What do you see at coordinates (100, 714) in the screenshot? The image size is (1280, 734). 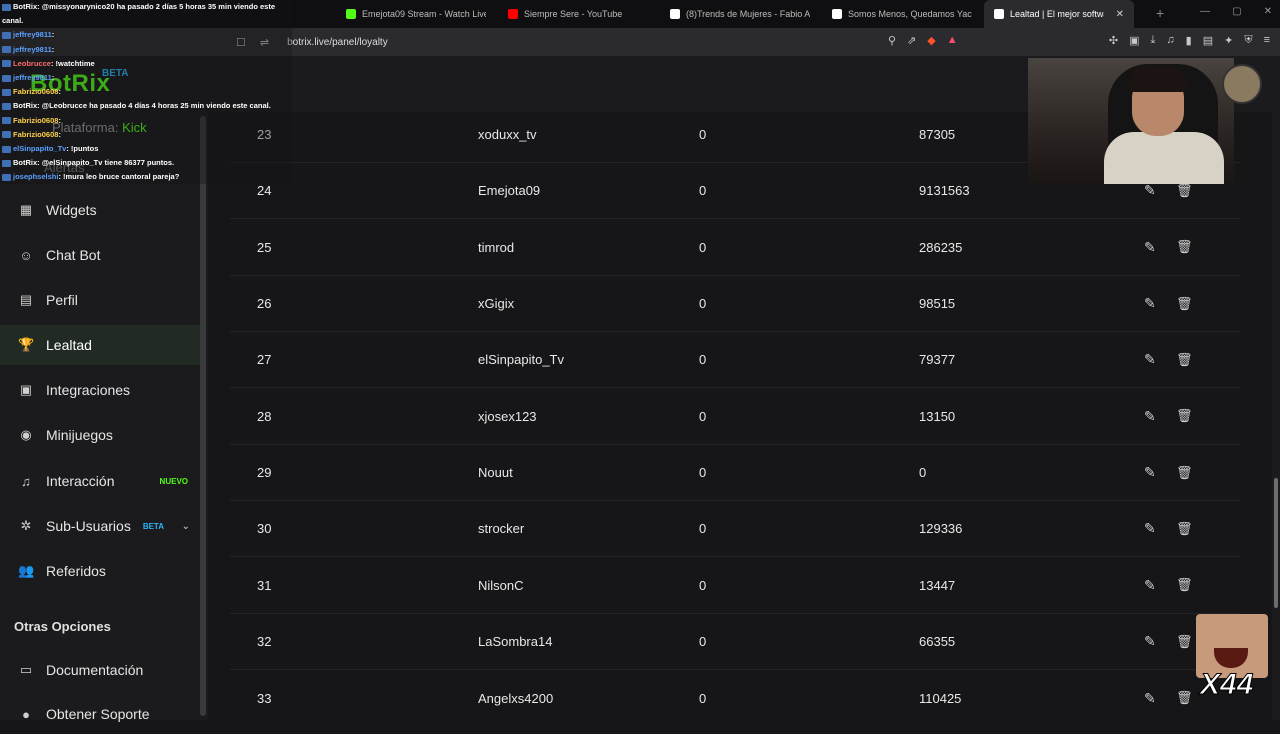 I see `sidebar-item-support: ● Obtener Soporte` at bounding box center [100, 714].